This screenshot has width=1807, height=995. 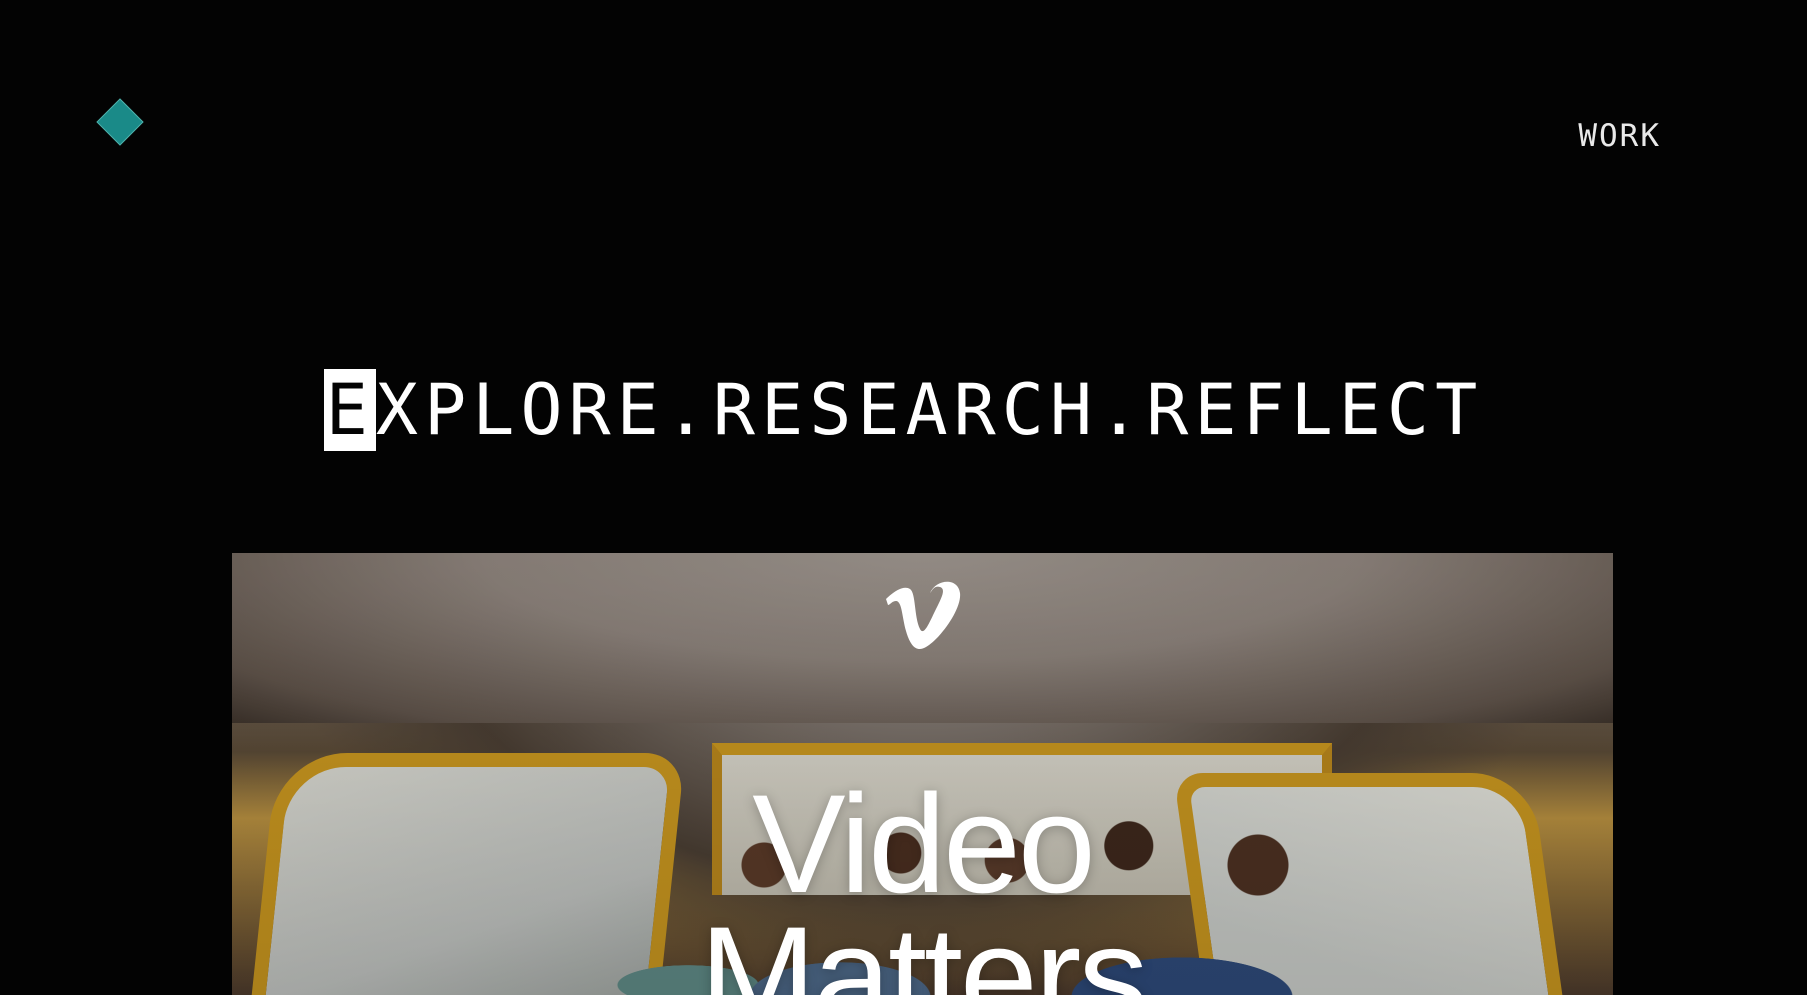 What do you see at coordinates (1619, 136) in the screenshot?
I see `nav-work-link: WORK` at bounding box center [1619, 136].